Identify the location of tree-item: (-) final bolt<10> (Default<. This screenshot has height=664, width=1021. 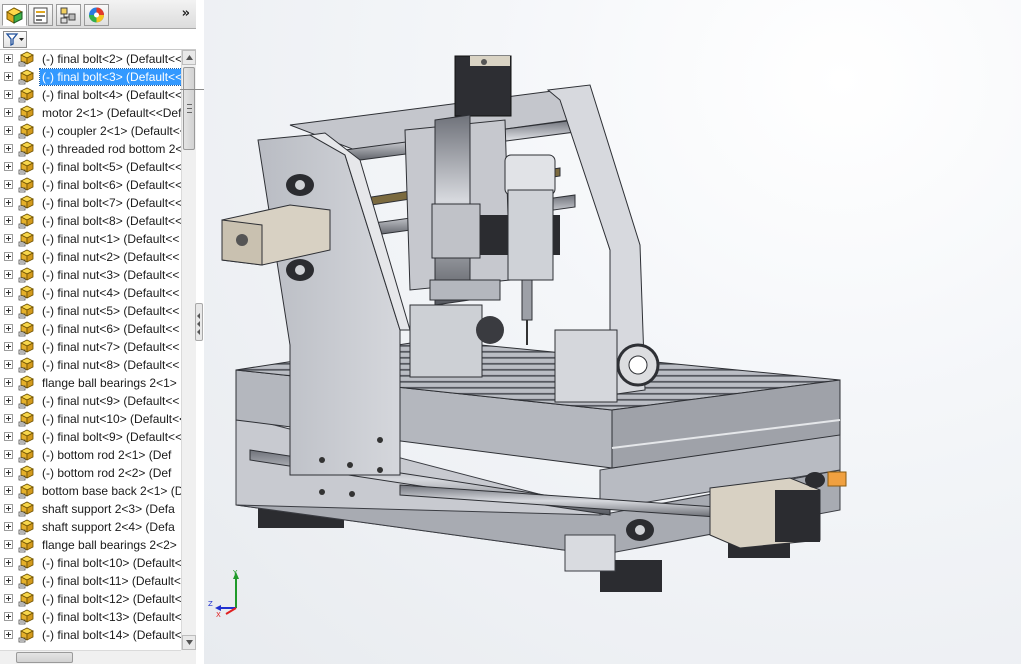
(90, 563).